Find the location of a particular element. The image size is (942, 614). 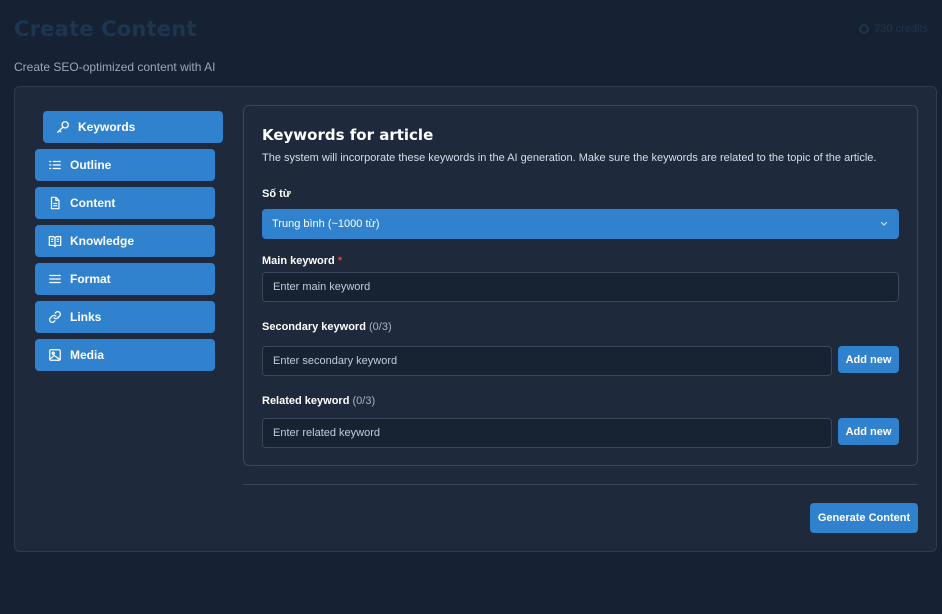

tab-label: Links is located at coordinates (86, 317).